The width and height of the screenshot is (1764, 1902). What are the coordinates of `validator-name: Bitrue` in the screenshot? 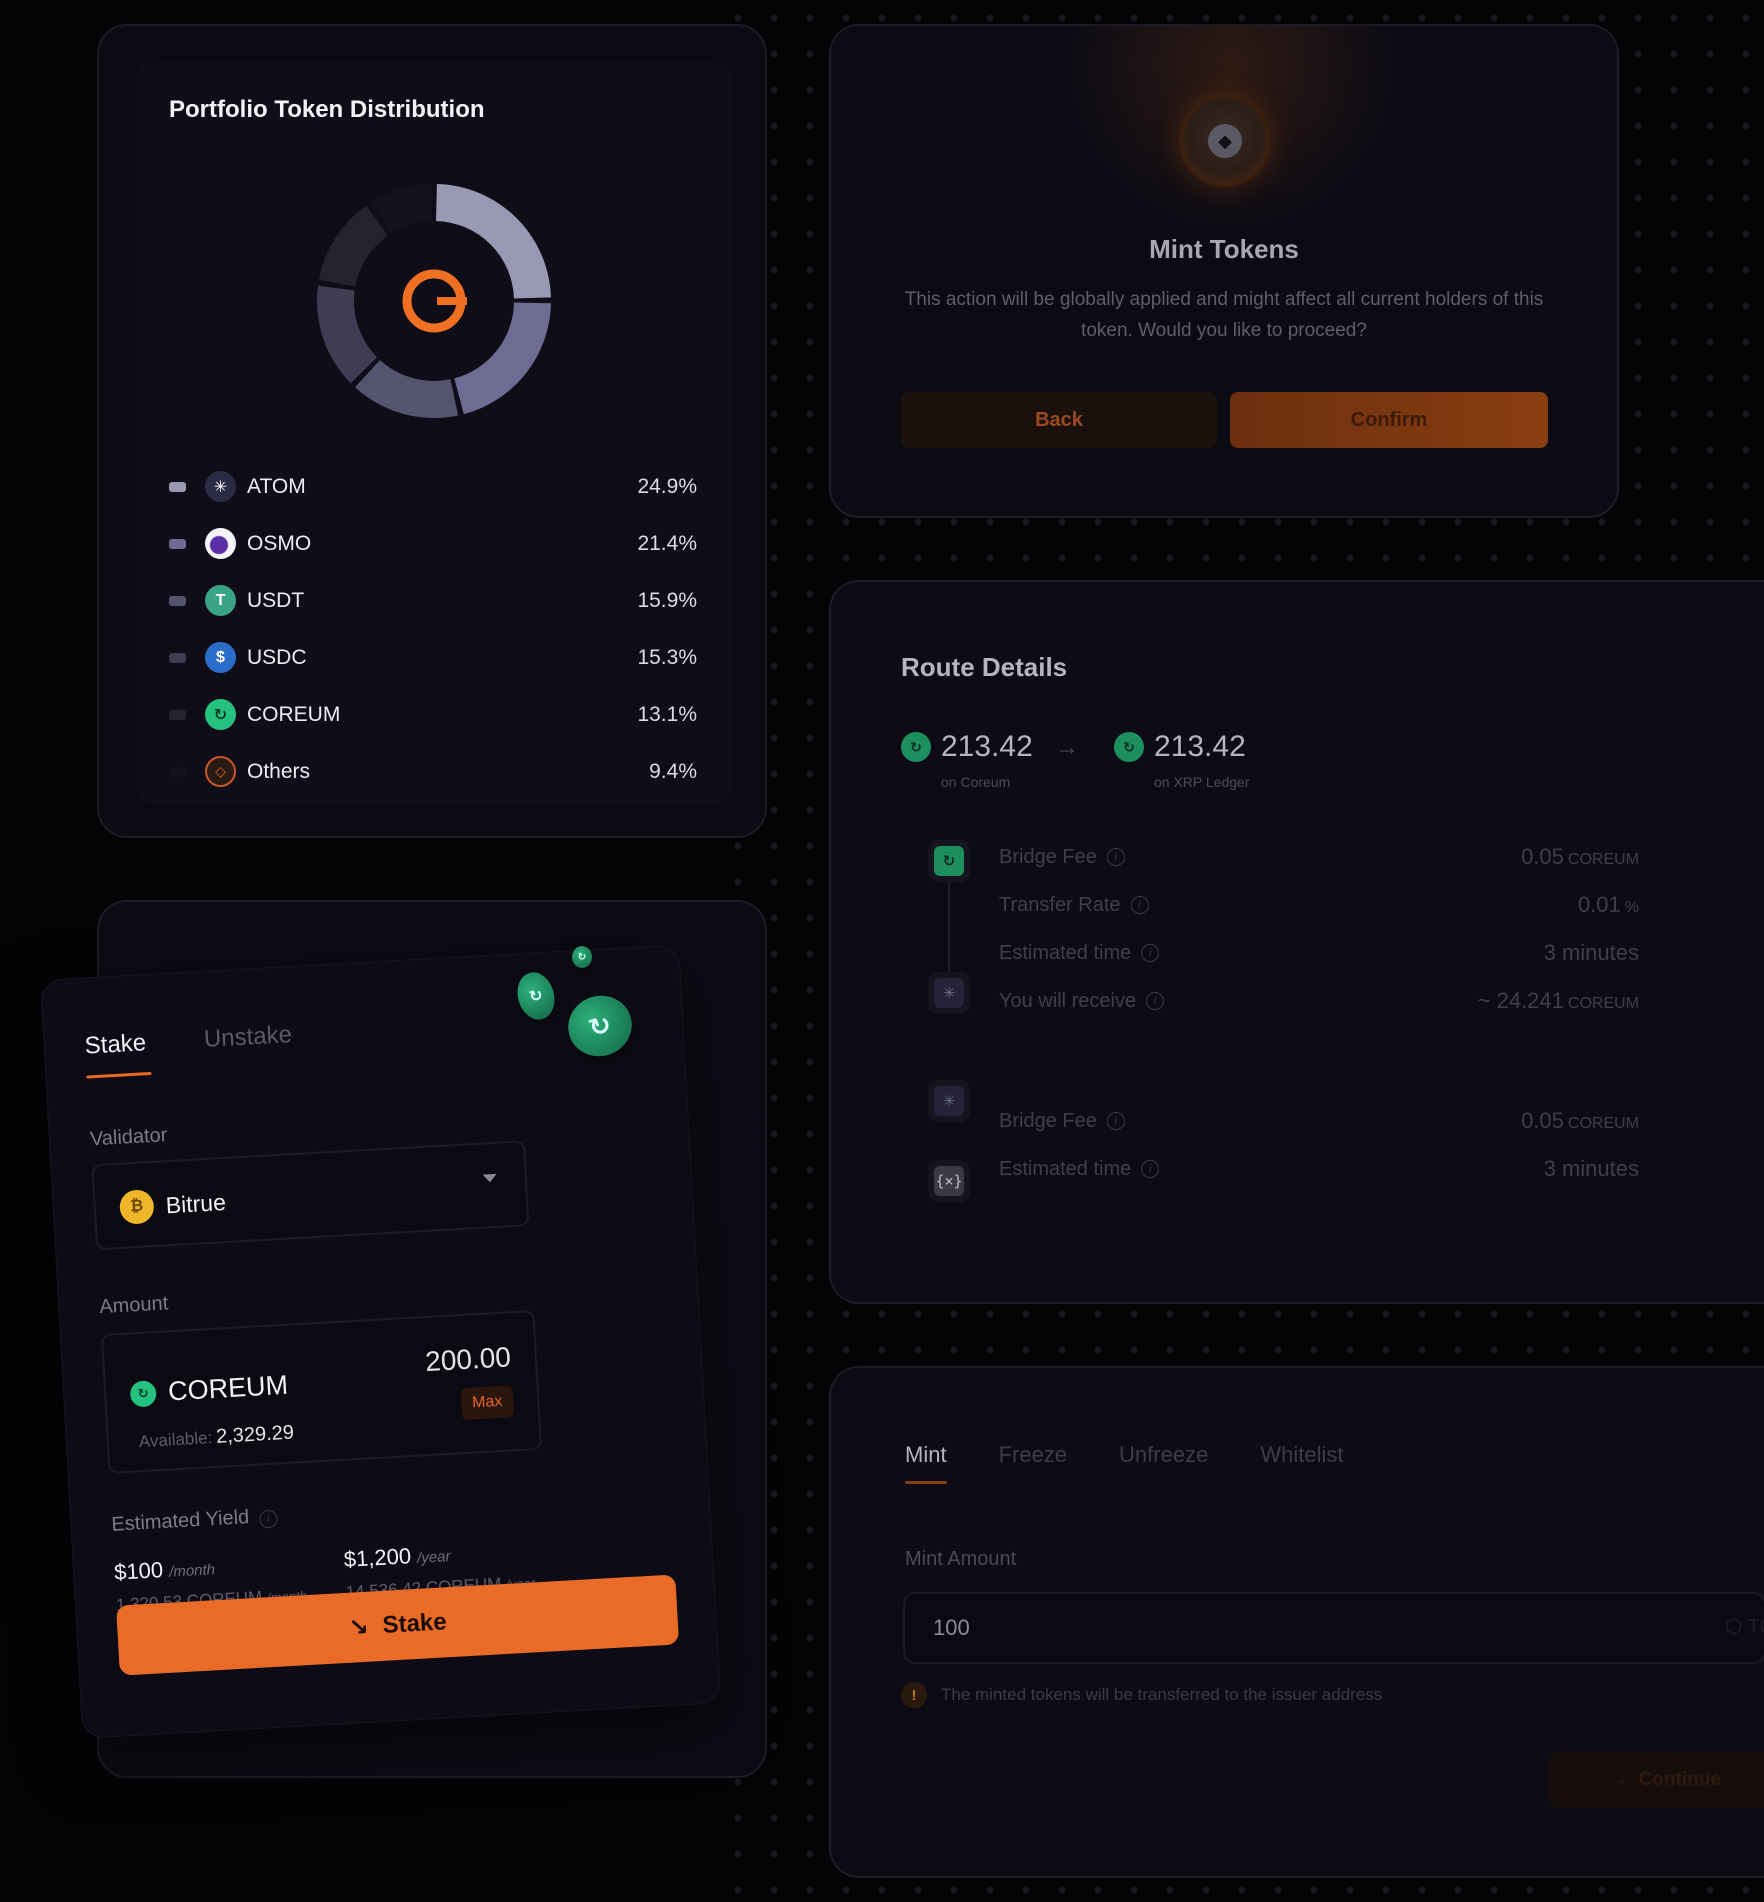 It's located at (196, 1203).